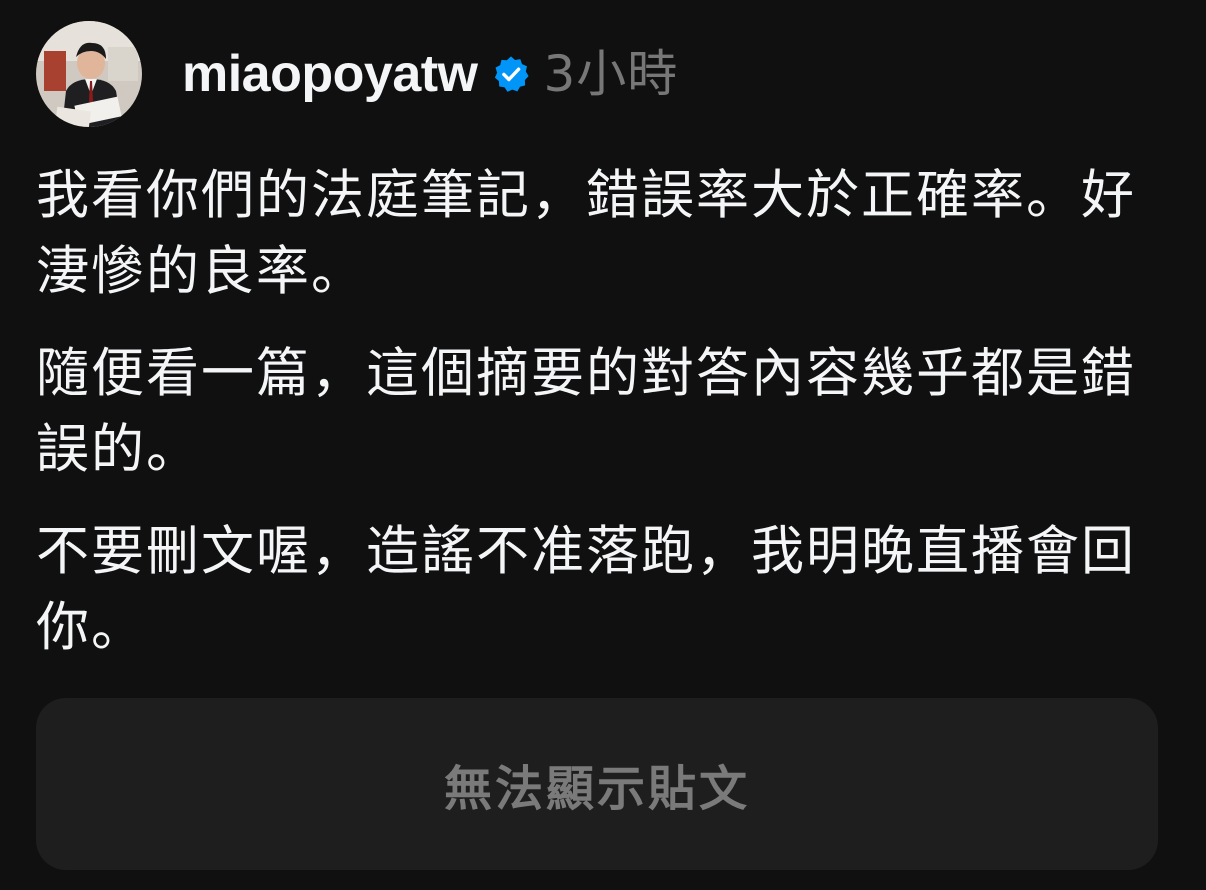 This screenshot has height=890, width=1206. Describe the element at coordinates (511, 74) in the screenshot. I see `verified-badge-icon` at that location.